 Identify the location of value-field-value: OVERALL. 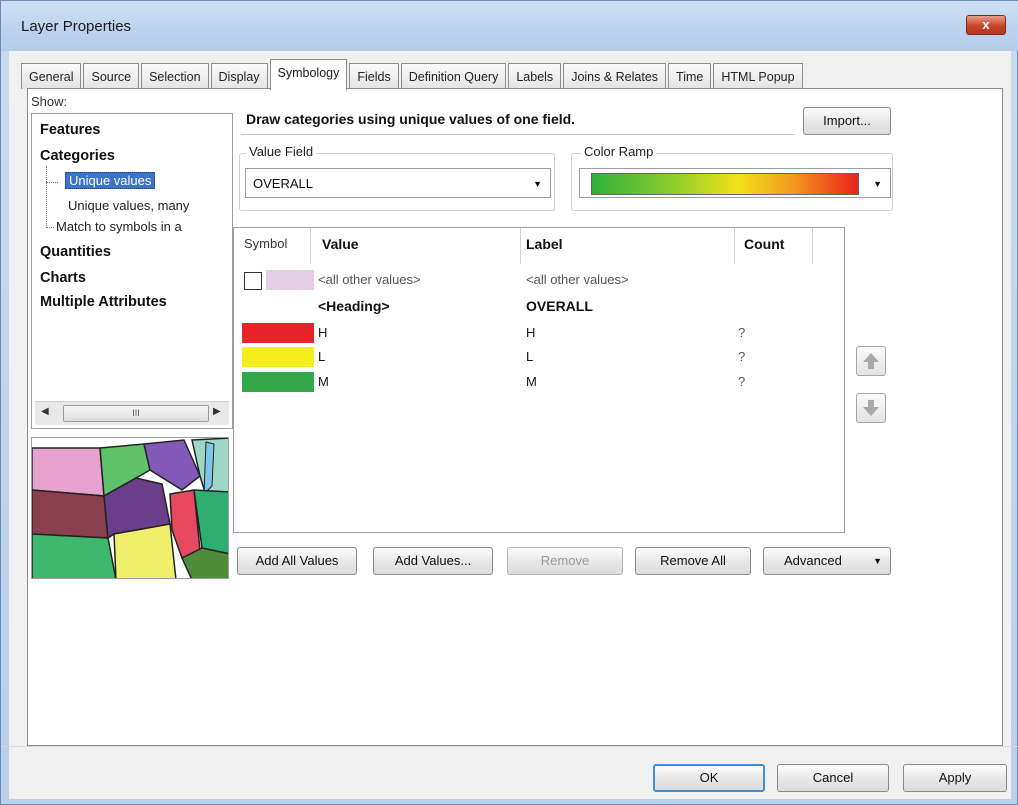
(283, 183).